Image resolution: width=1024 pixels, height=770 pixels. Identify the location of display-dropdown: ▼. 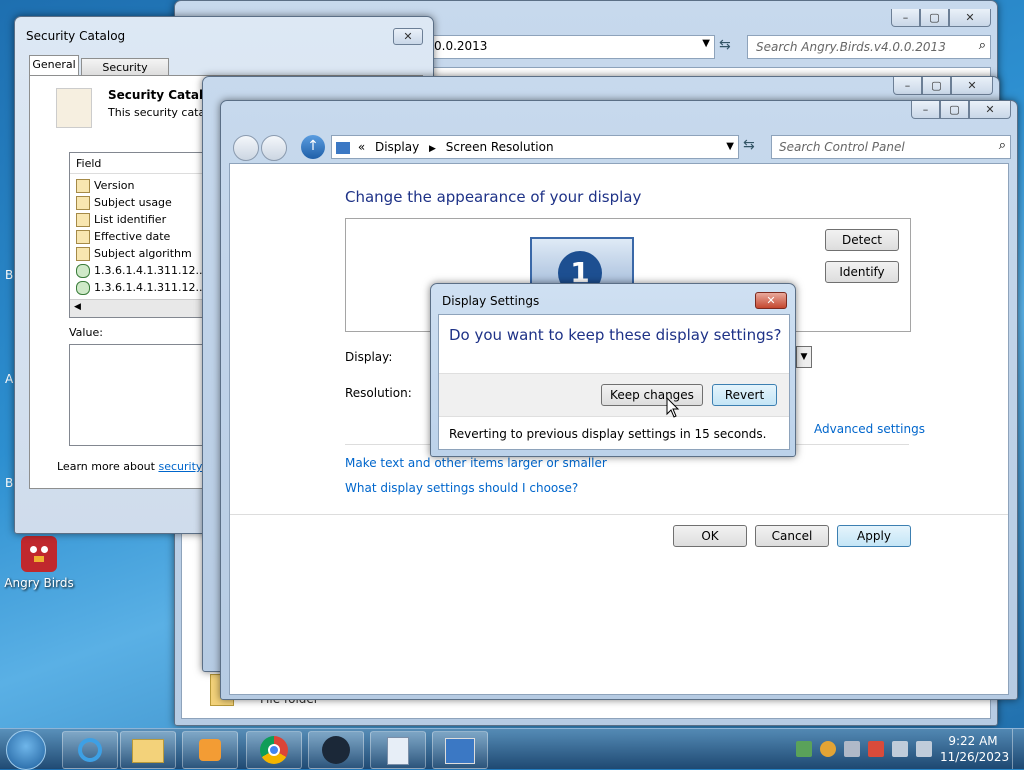
(804, 357).